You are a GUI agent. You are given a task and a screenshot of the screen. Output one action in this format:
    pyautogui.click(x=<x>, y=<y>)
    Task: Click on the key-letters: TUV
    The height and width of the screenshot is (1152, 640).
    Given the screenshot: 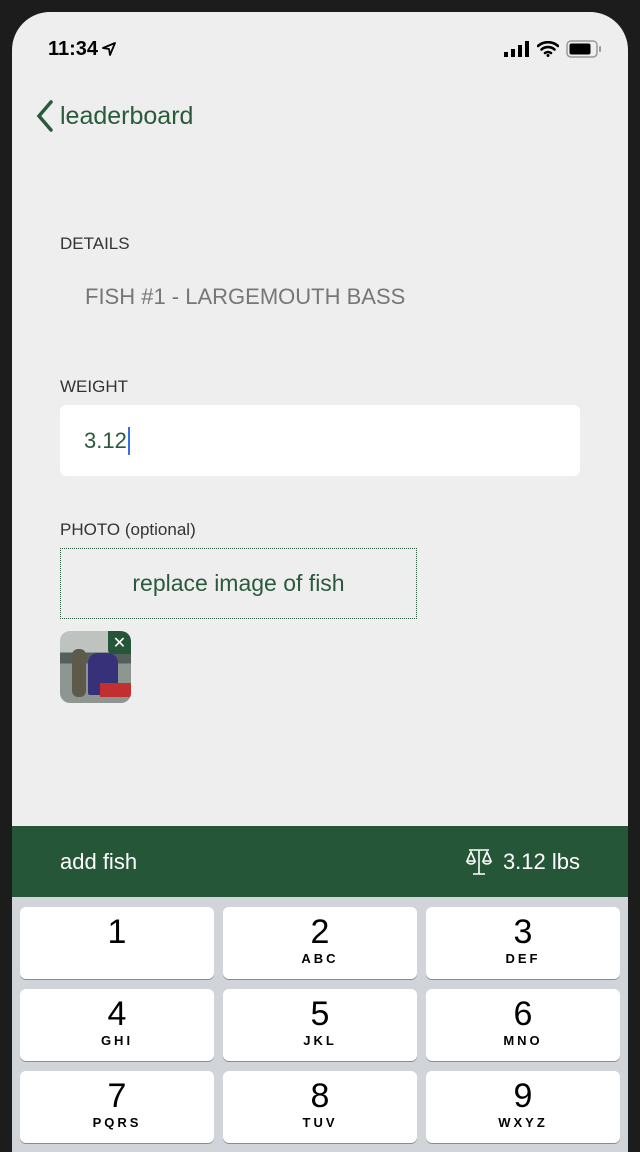 What is the action you would take?
    pyautogui.click(x=320, y=1122)
    